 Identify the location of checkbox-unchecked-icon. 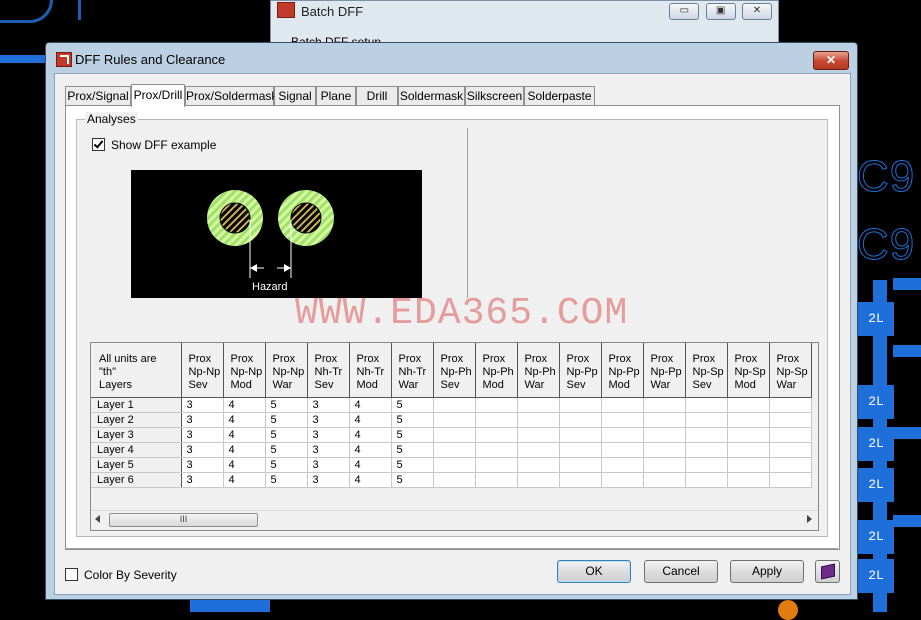
(71, 574).